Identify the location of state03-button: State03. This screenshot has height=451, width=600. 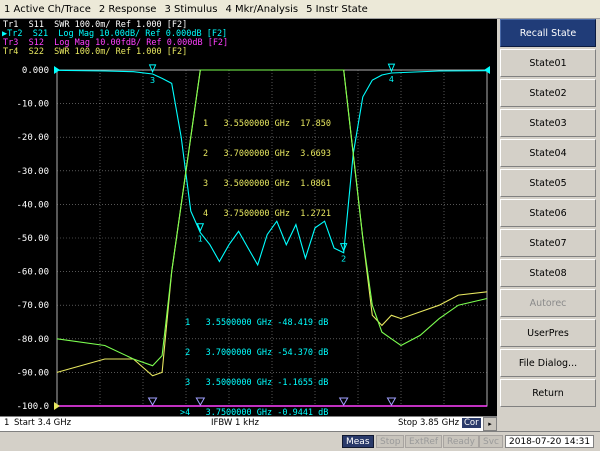
(548, 123).